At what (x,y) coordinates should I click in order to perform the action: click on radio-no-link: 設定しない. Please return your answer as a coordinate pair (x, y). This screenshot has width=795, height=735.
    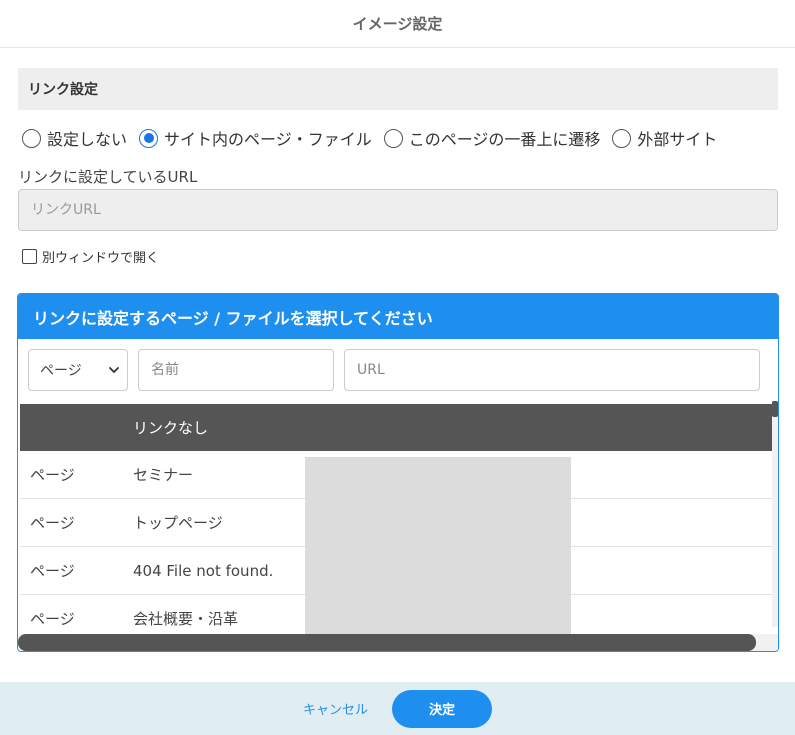
    Looking at the image, I should click on (74, 138).